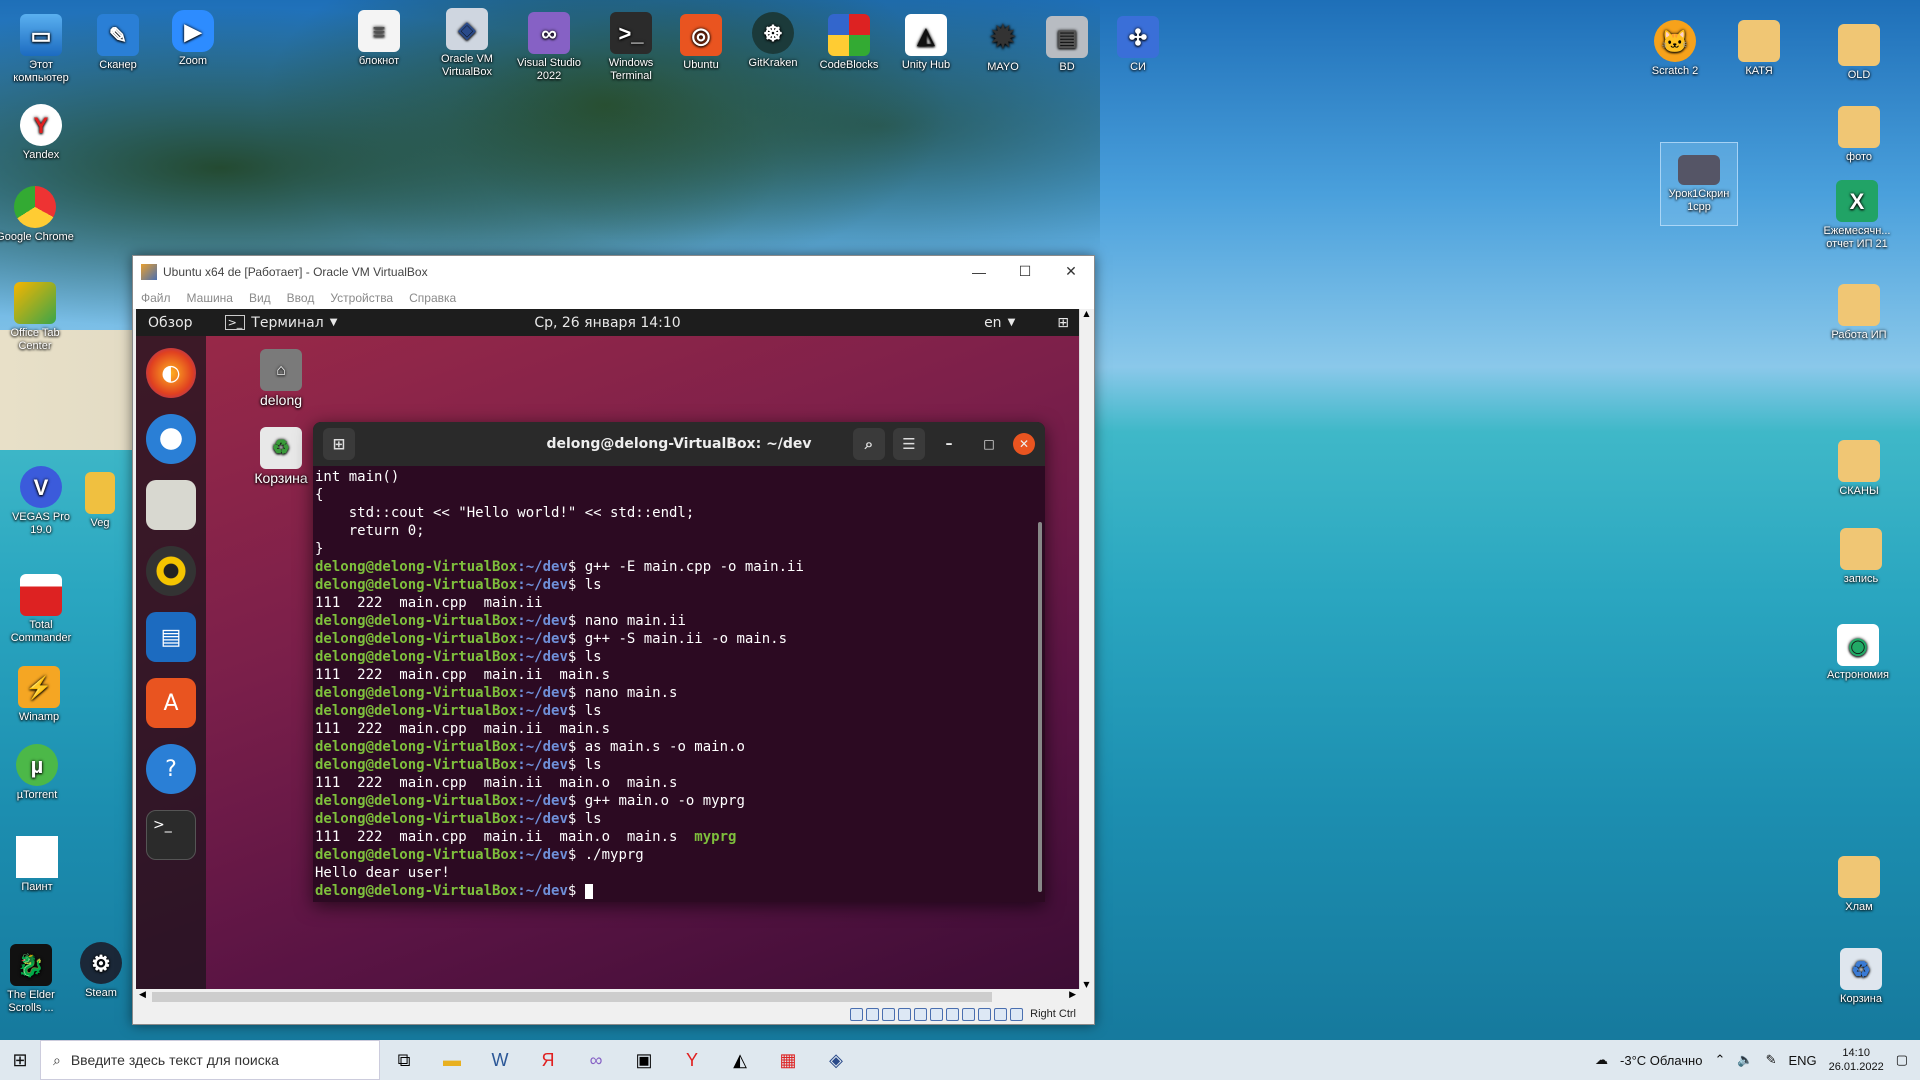 Image resolution: width=1920 pixels, height=1080 pixels. What do you see at coordinates (836, 1060) in the screenshot?
I see `virtualbox-icon: ◈` at bounding box center [836, 1060].